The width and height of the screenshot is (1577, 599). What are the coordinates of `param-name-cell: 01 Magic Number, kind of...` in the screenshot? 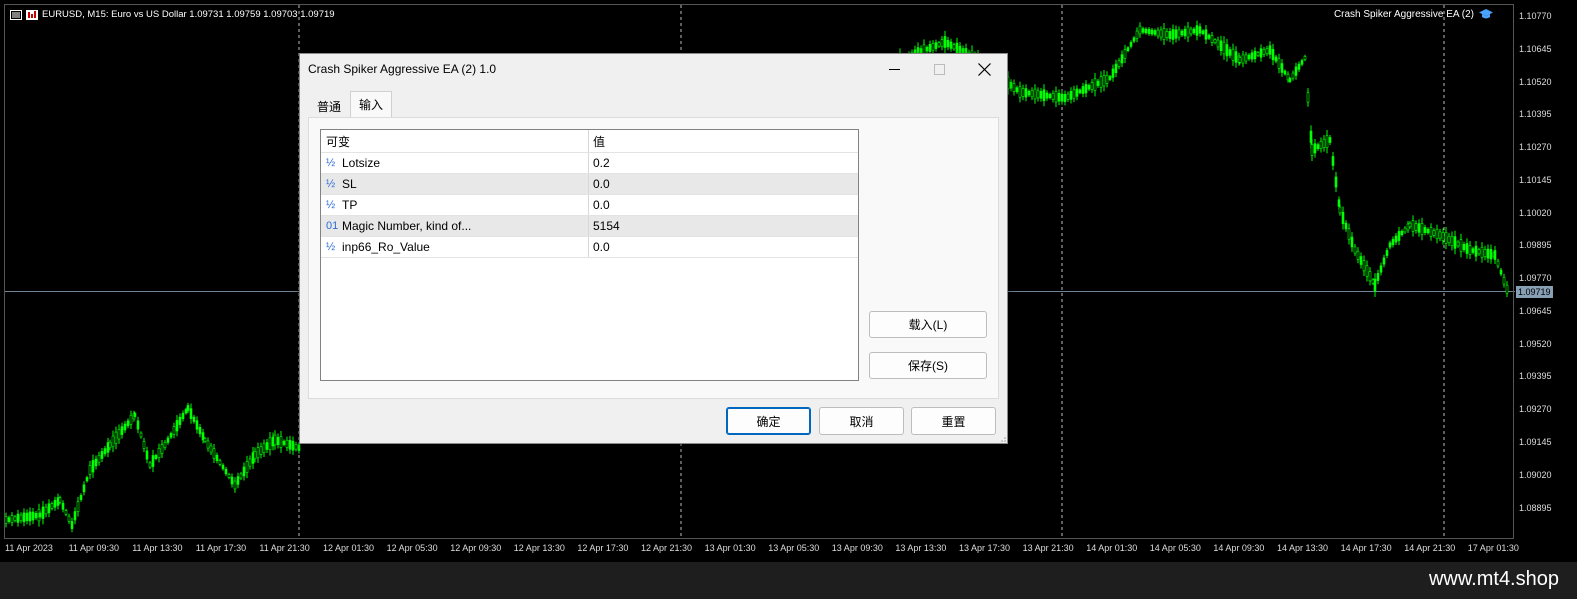 It's located at (455, 226).